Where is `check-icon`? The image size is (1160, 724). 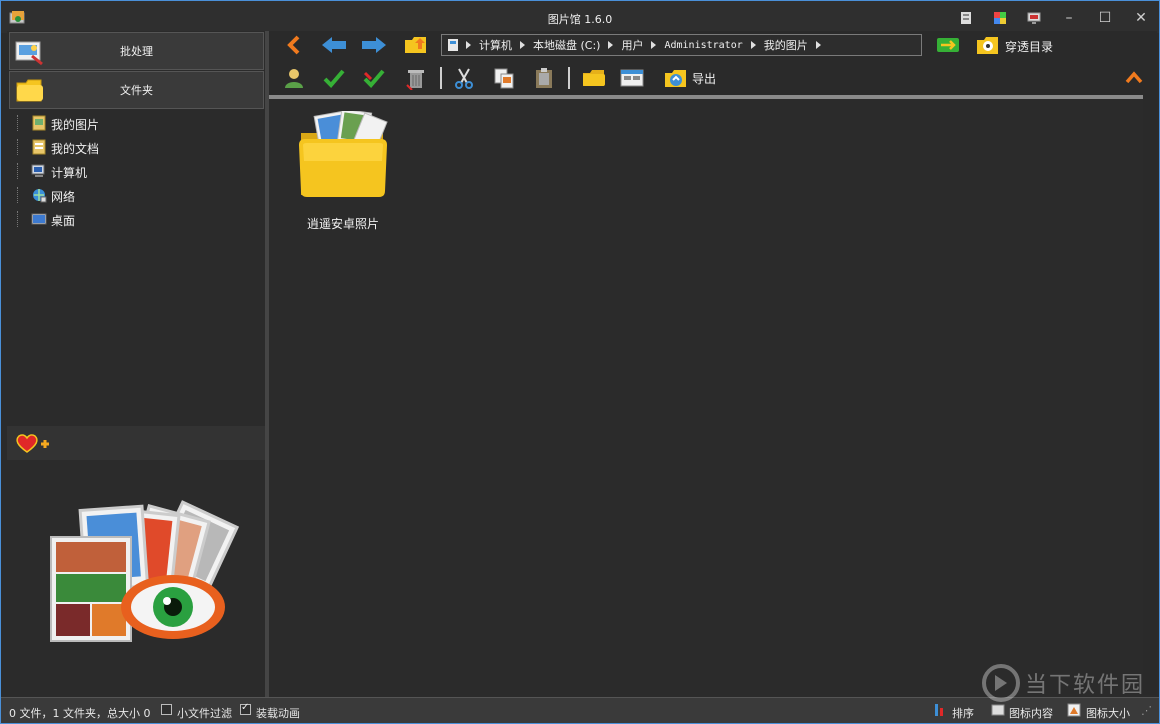 check-icon is located at coordinates (334, 78).